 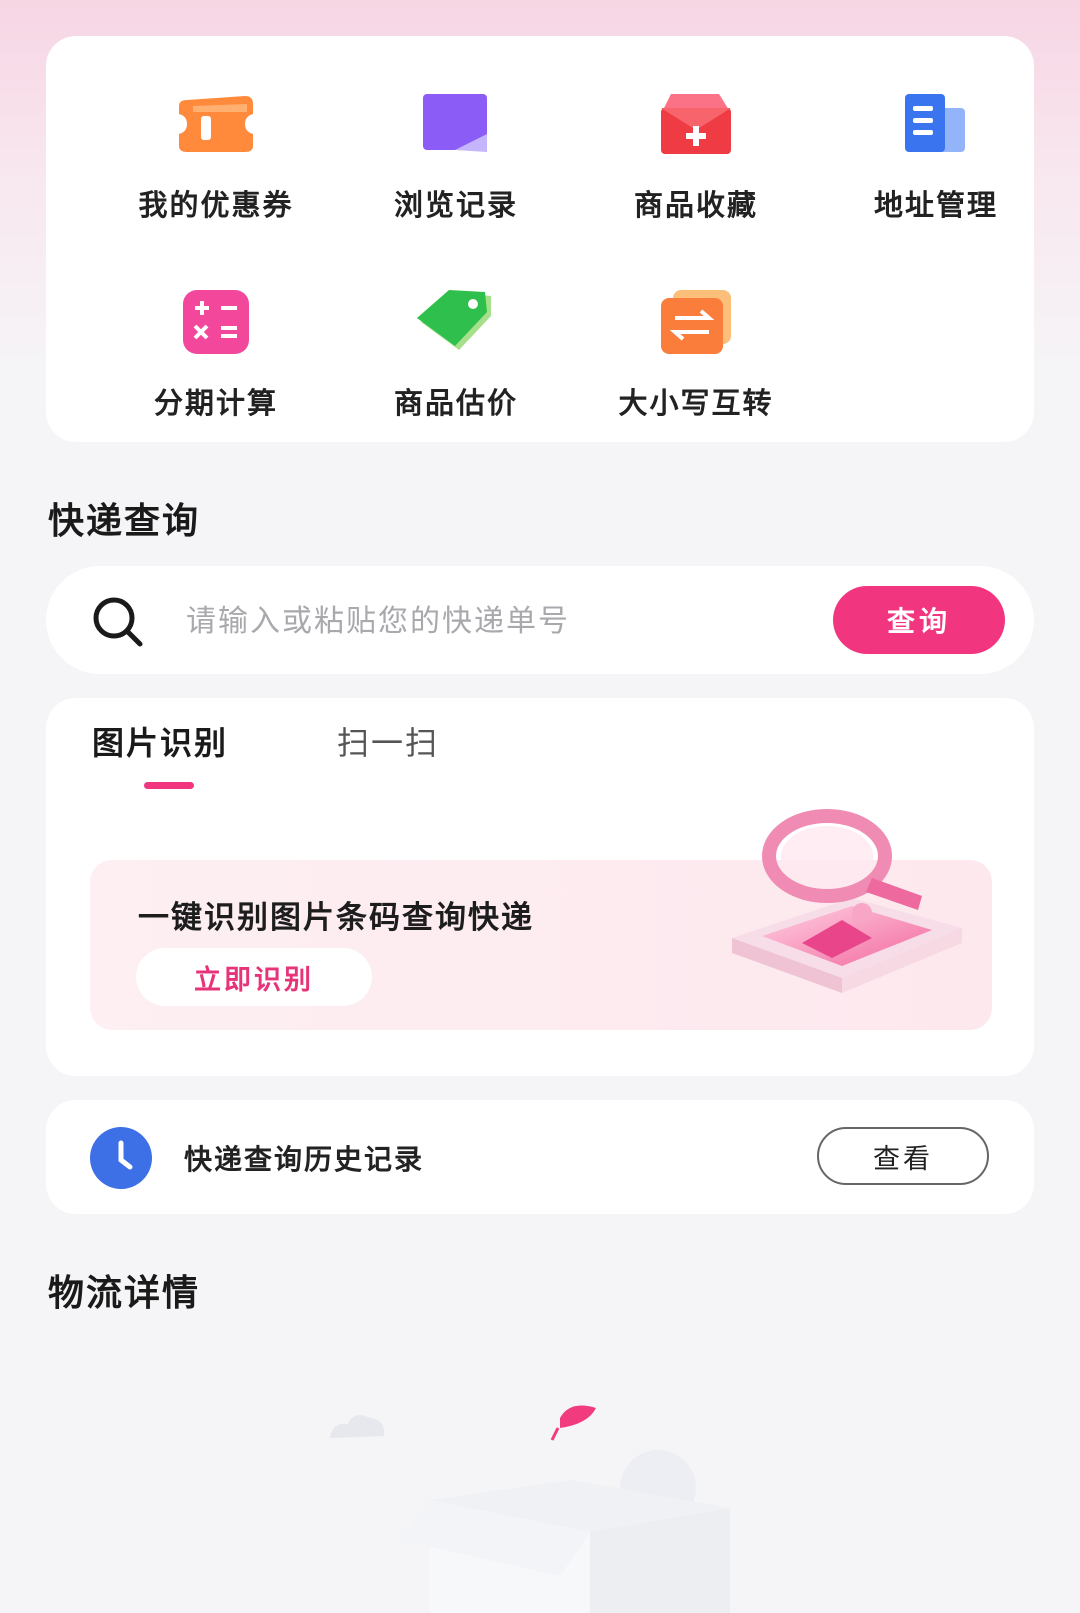 I want to click on tool-label: 我的优惠券, so click(x=216, y=205).